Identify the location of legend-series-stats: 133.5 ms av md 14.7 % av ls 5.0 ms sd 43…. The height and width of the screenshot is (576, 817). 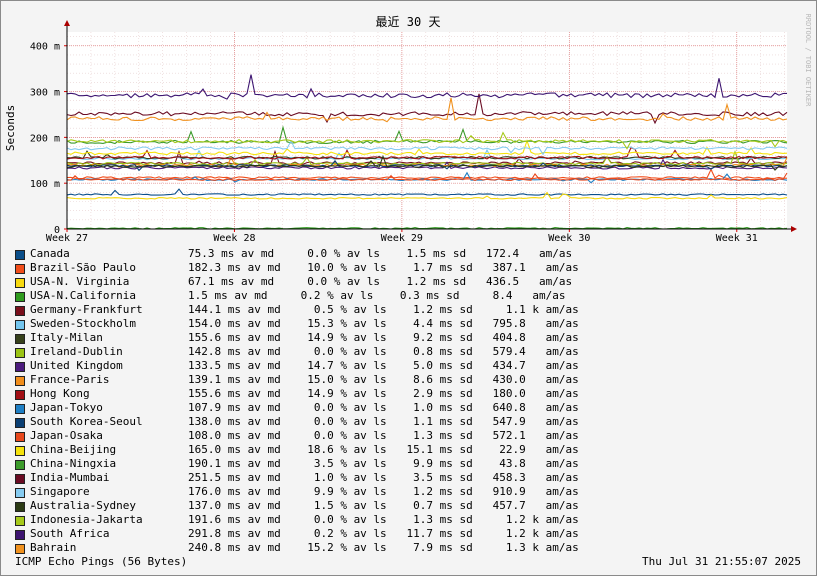
(383, 365).